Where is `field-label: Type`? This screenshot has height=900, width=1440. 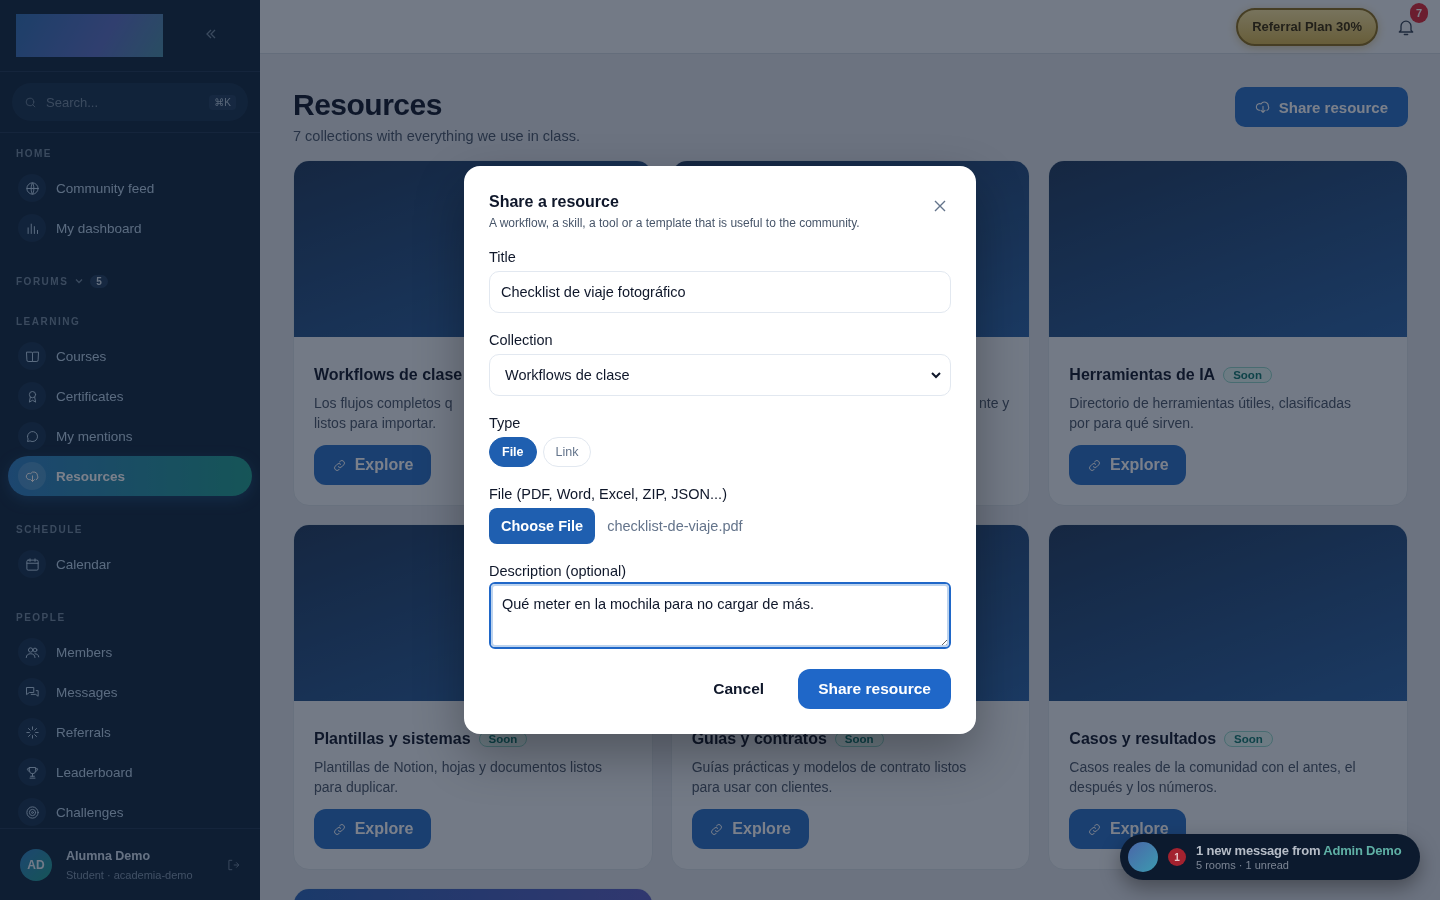
field-label: Type is located at coordinates (505, 423).